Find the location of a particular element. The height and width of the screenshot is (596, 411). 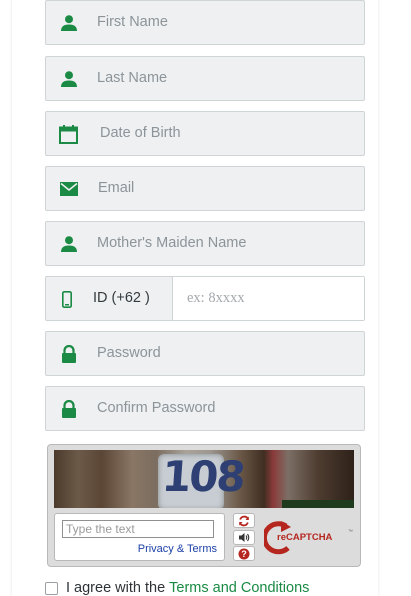

email-field is located at coordinates (205, 188).